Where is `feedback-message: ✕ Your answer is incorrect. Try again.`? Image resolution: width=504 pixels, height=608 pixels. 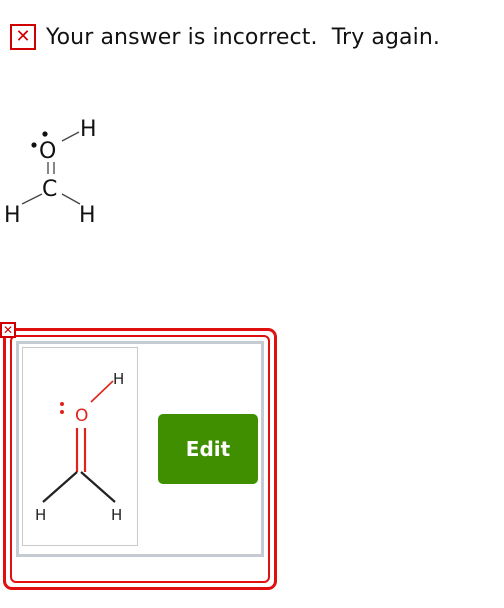
feedback-message: ✕ Your answer is incorrect. Try again. is located at coordinates (225, 37).